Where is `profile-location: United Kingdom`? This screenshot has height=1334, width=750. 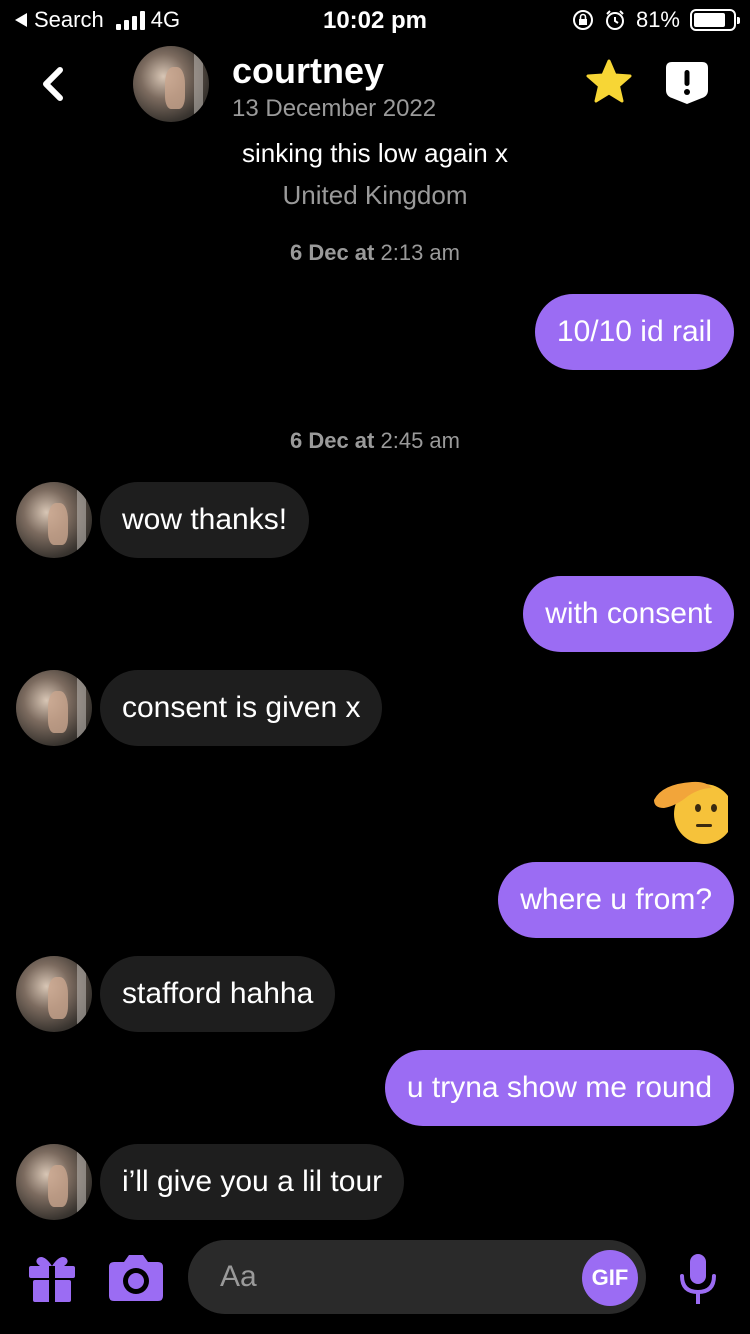 profile-location: United Kingdom is located at coordinates (375, 195).